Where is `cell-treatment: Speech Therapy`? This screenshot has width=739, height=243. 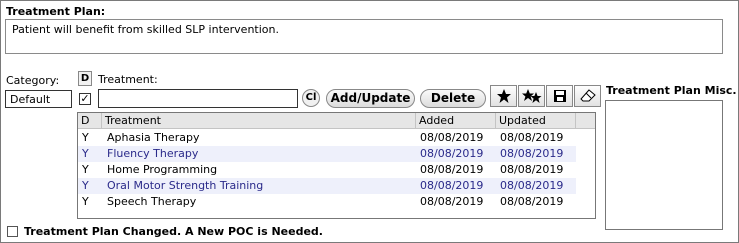
cell-treatment: Speech Therapy is located at coordinates (152, 201).